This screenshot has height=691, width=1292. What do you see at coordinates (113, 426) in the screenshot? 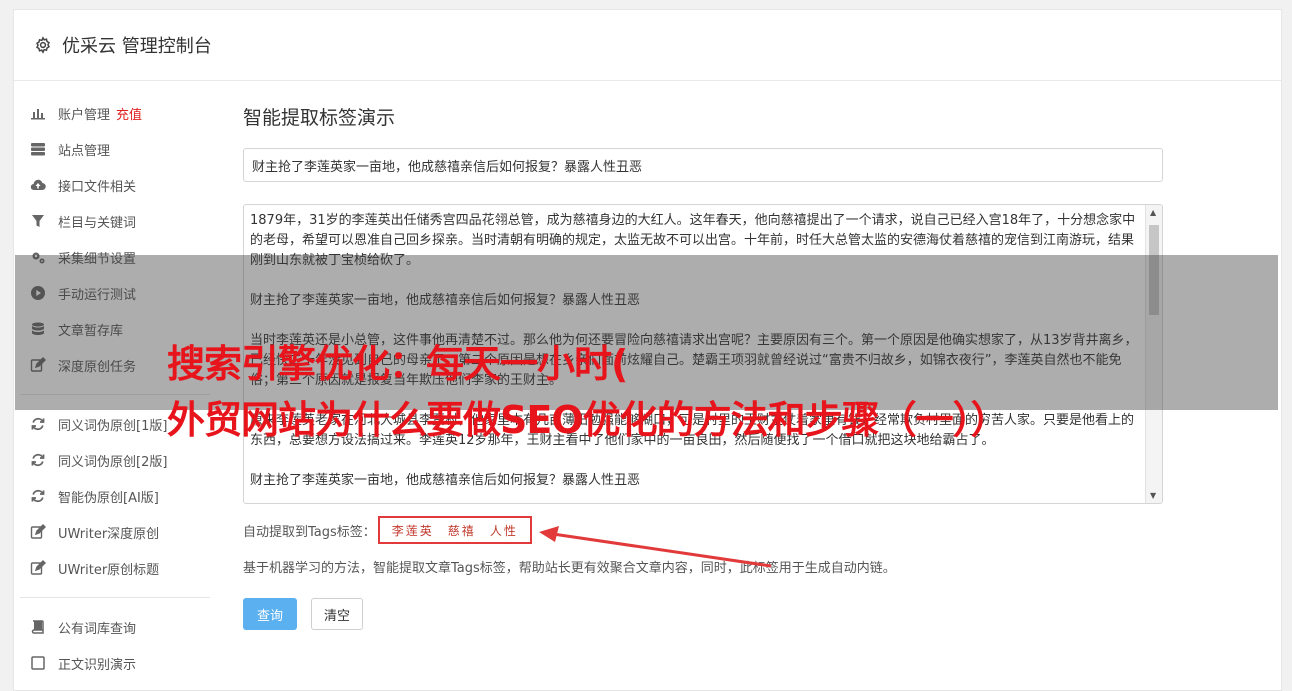
I see `sidebar-item-label: 同义词伪原创[1版]` at bounding box center [113, 426].